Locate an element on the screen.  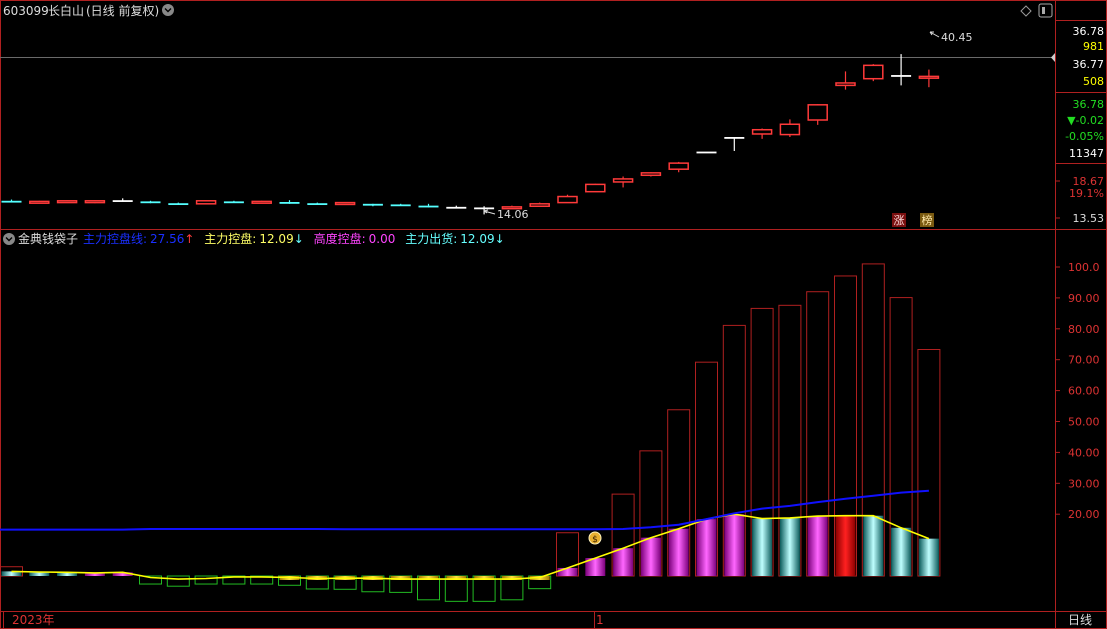
indicator-dropdown-icon is located at coordinates (9, 239).